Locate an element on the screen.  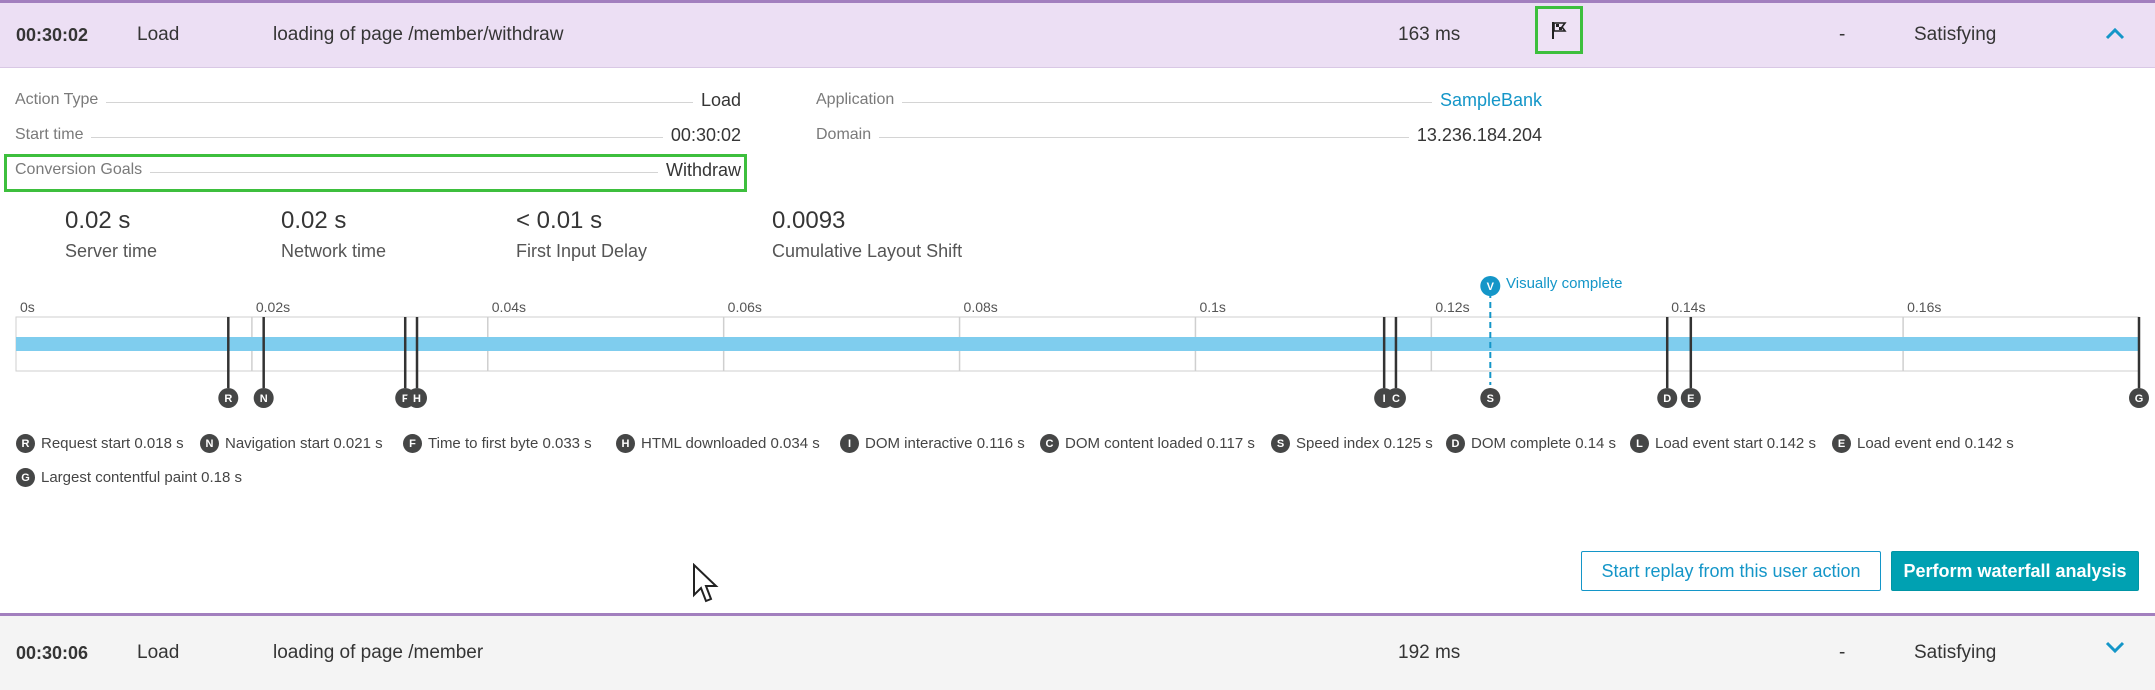
metric-first-input-delay: < 0.01 s First Input Delay is located at coordinates (581, 234).